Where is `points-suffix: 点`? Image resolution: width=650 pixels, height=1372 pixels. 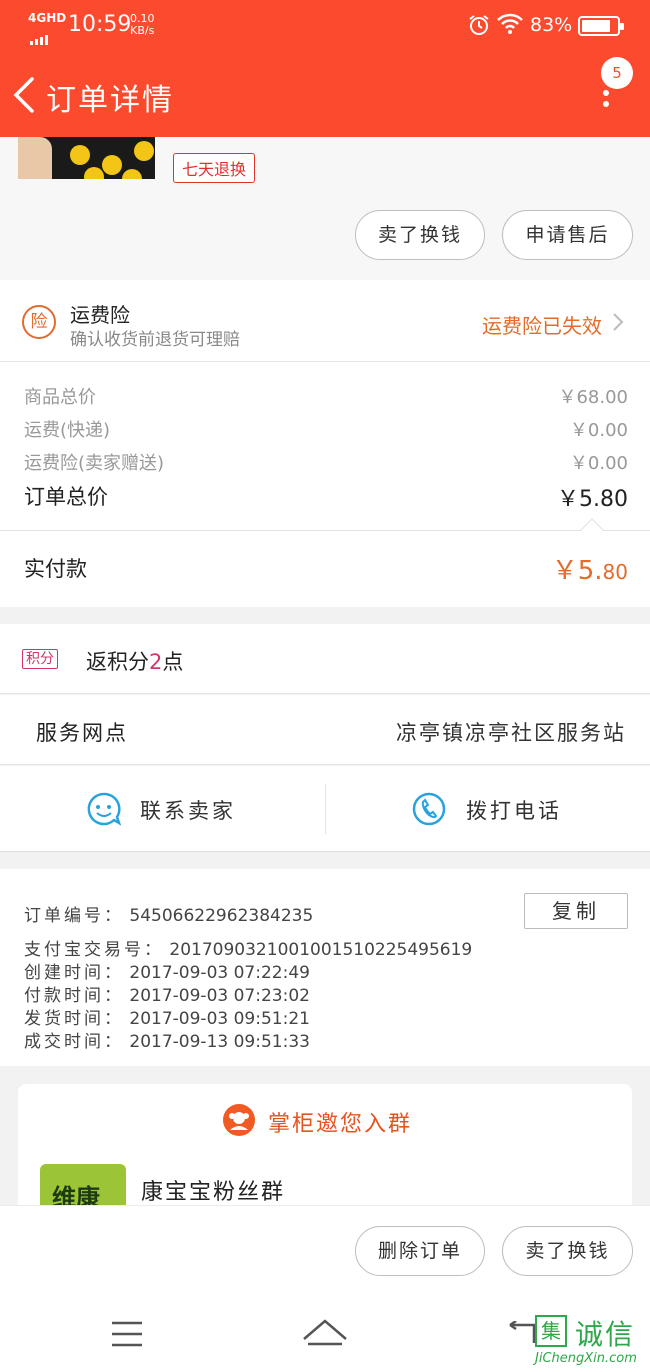 points-suffix: 点 is located at coordinates (173, 662).